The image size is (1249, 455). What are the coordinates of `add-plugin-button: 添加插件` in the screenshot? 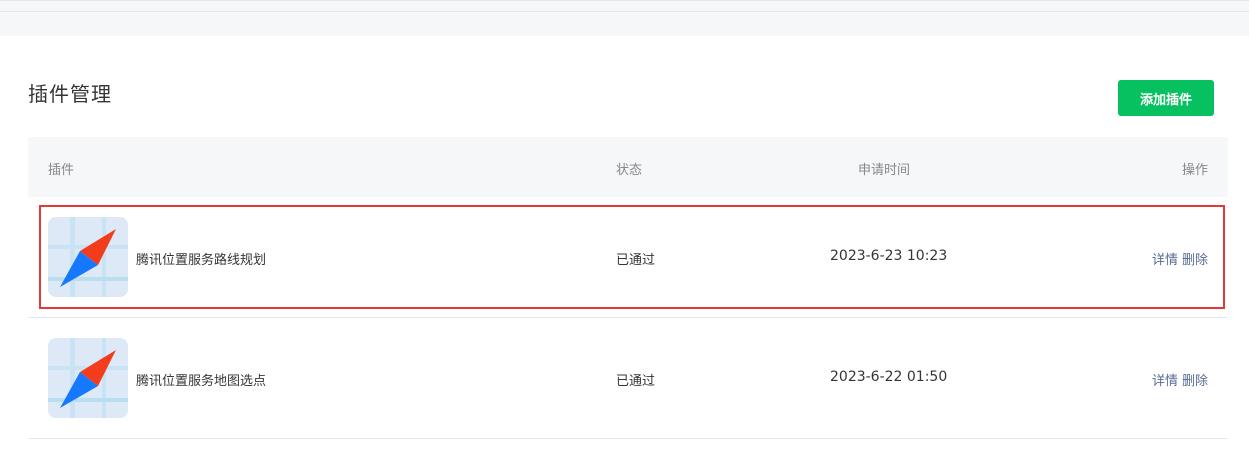 It's located at (1166, 98).